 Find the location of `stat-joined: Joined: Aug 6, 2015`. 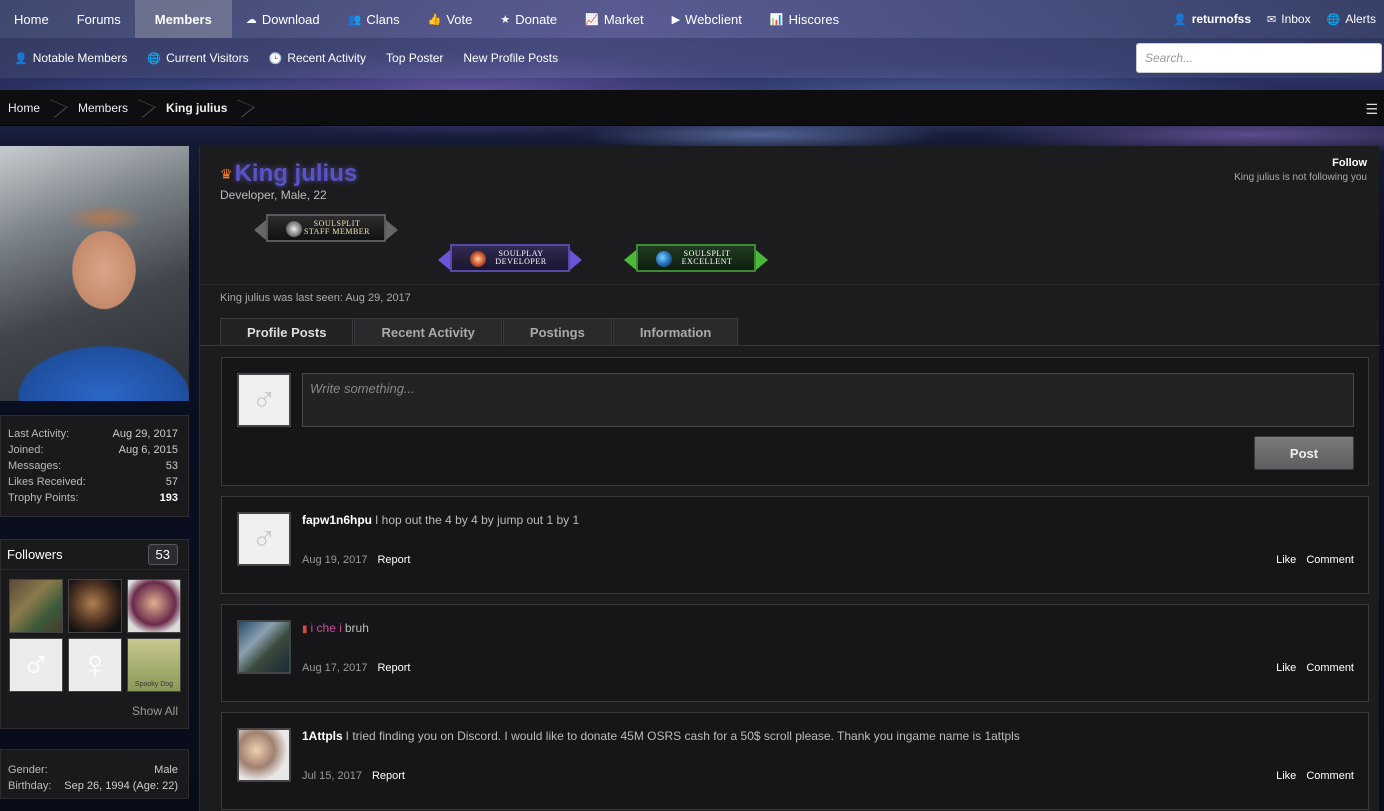

stat-joined: Joined: Aug 6, 2015 is located at coordinates (93, 450).